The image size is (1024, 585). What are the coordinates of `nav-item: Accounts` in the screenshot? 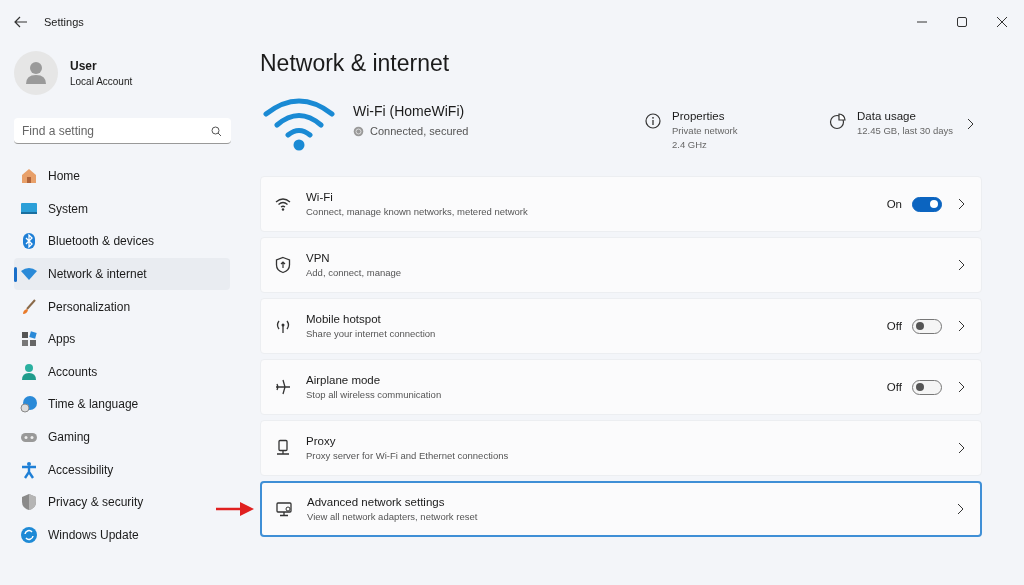 It's located at (122, 372).